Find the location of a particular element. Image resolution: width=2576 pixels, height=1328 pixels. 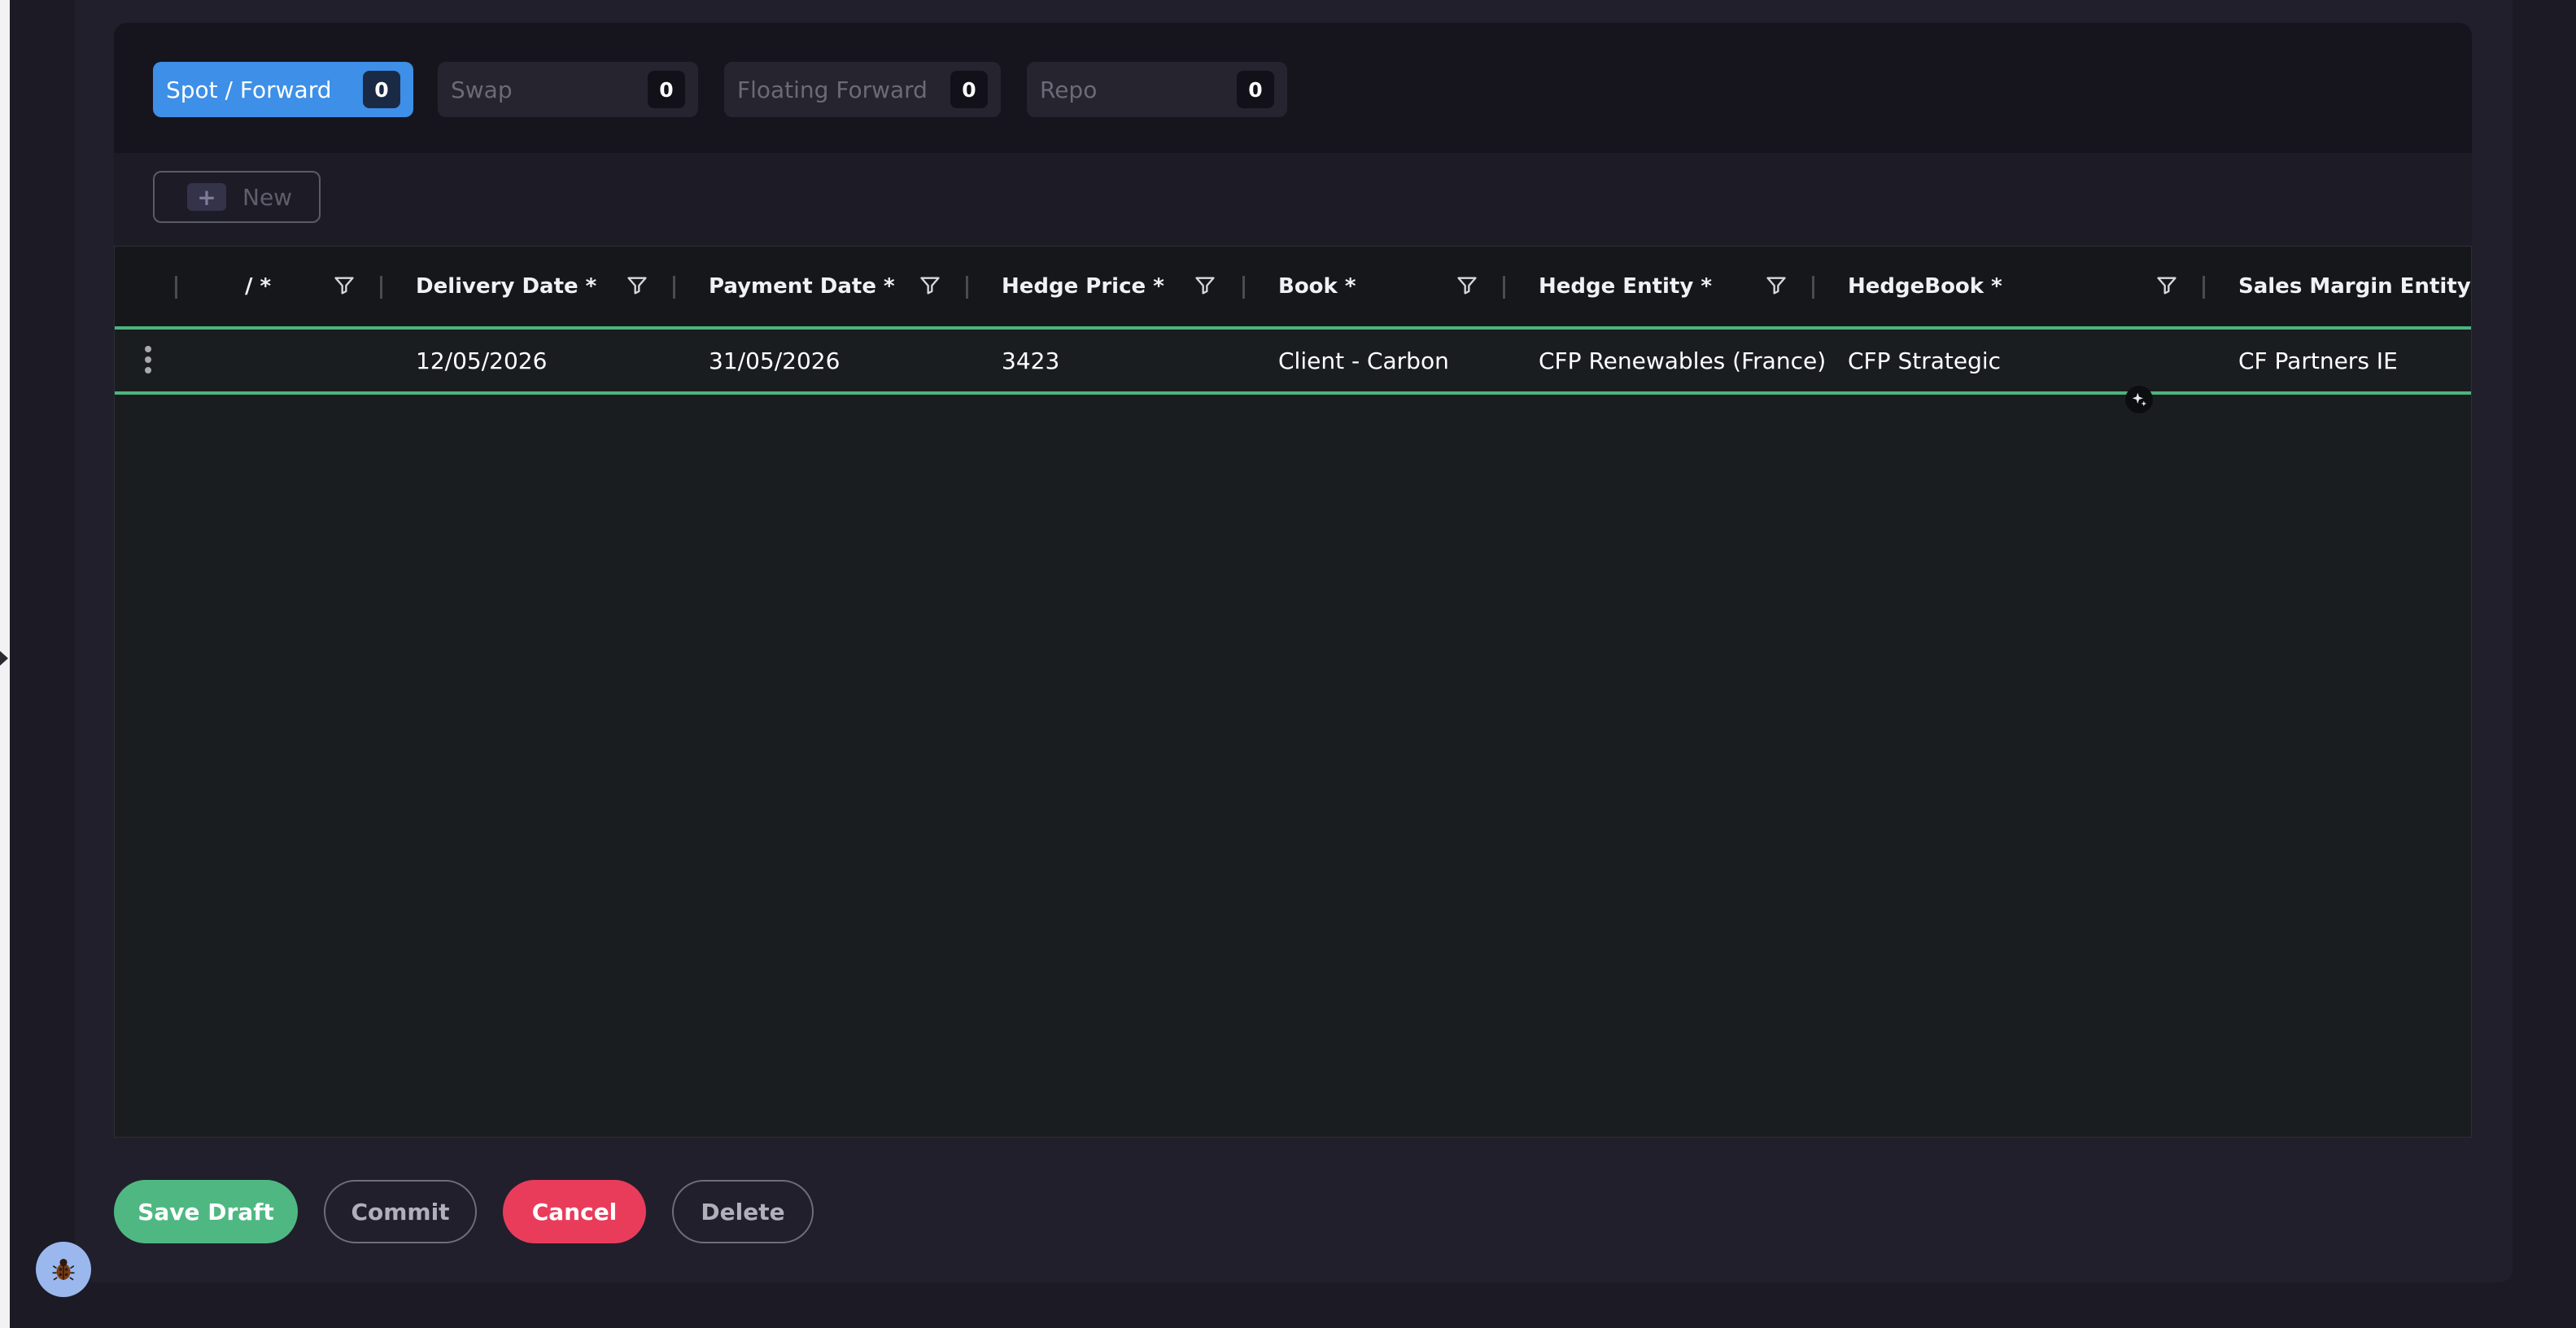

sparkle-icon is located at coordinates (2139, 399).